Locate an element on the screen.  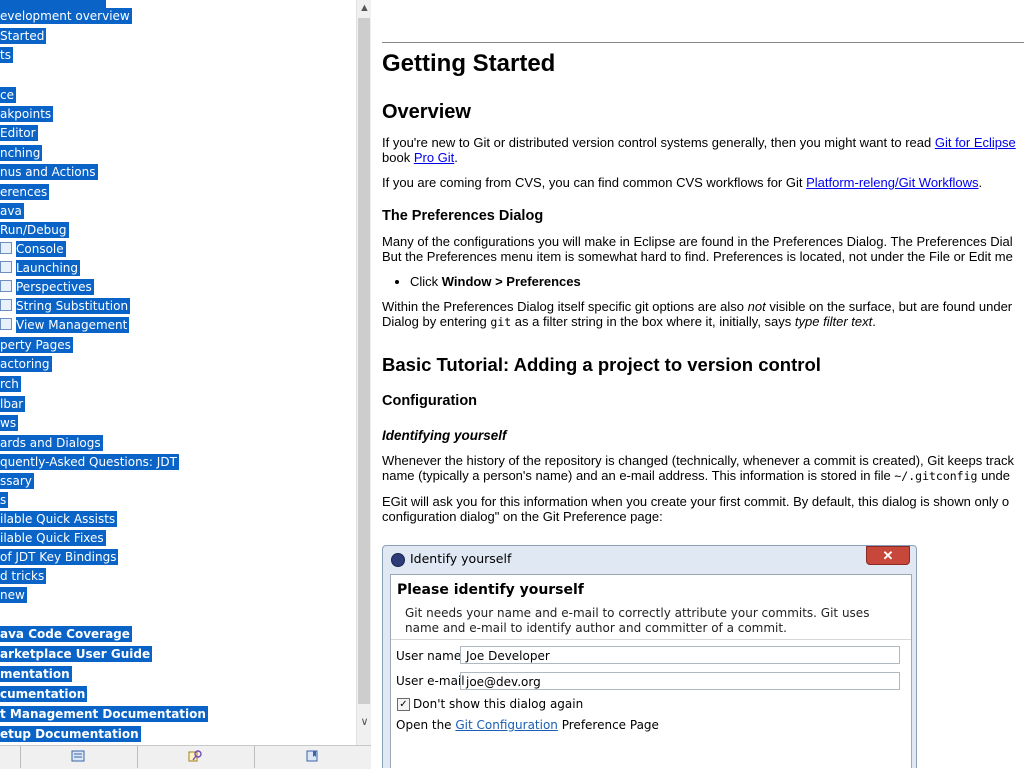
user-name-label: User name is located at coordinates (429, 656).